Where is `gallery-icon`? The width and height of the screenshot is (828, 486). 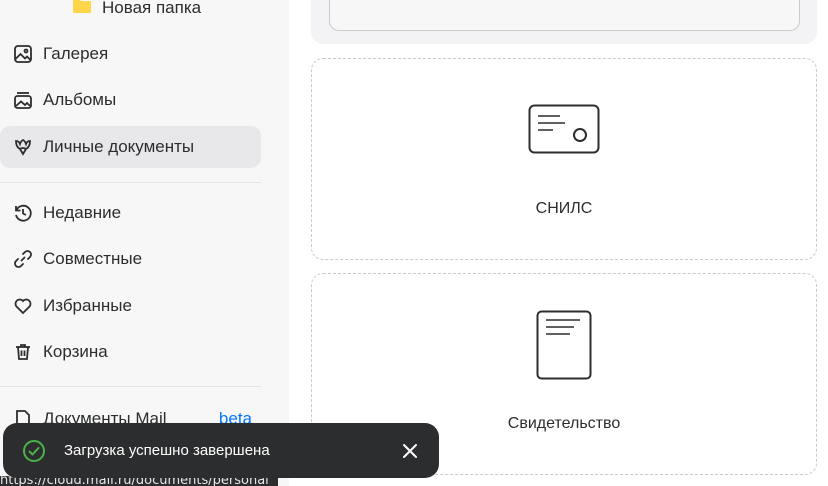
gallery-icon is located at coordinates (23, 54).